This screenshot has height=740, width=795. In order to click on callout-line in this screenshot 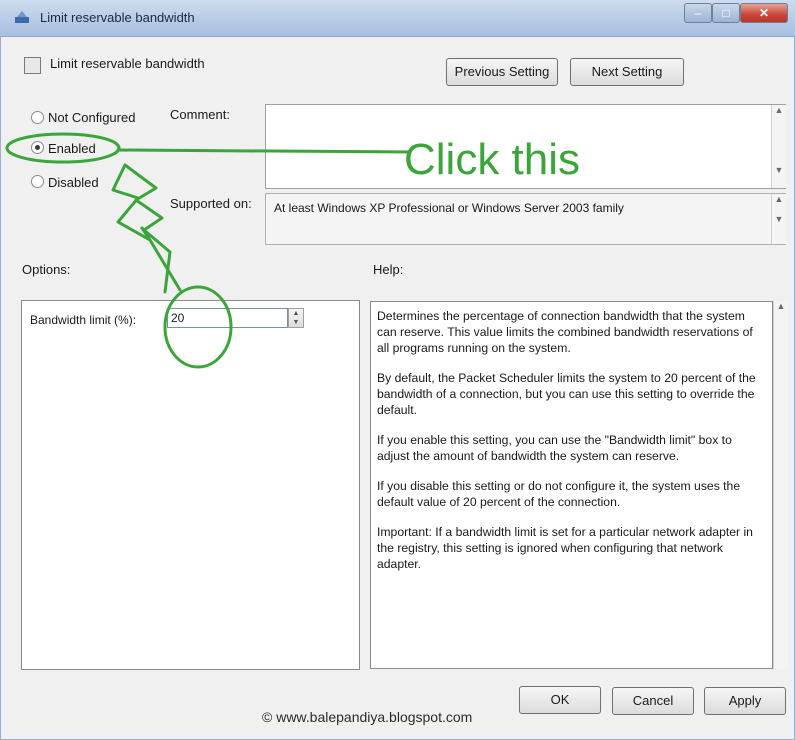, I will do `click(264, 151)`.